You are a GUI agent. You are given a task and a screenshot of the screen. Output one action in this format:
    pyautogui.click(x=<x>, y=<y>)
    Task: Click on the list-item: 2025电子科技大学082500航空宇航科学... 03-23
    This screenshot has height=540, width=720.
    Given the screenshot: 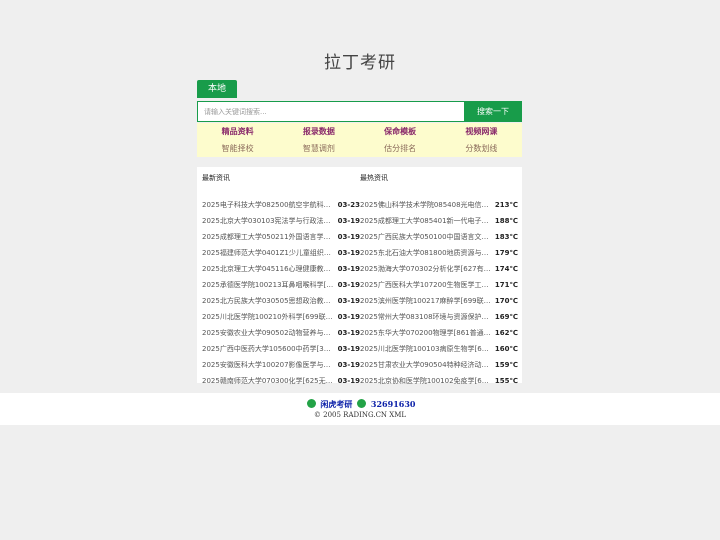 What is the action you would take?
    pyautogui.click(x=281, y=205)
    